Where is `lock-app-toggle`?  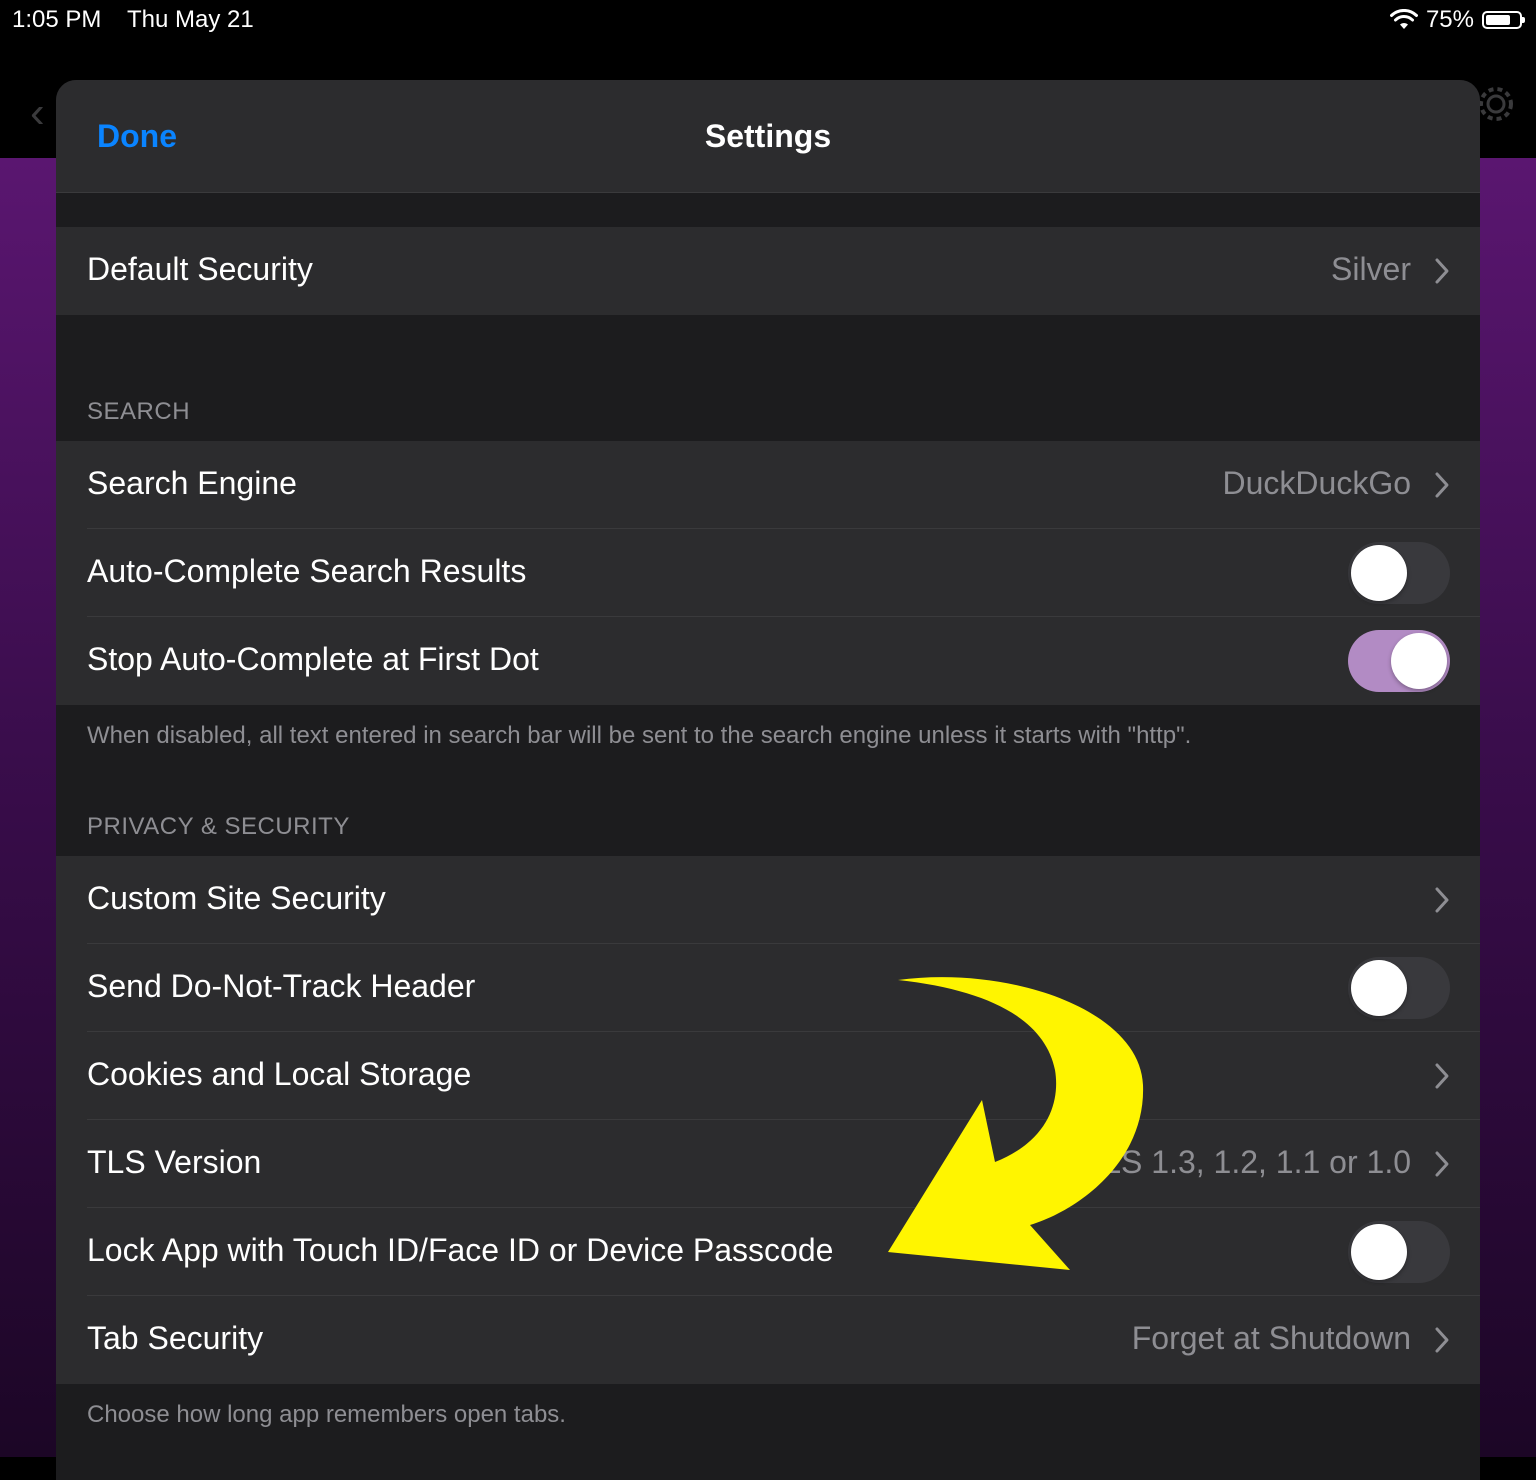 lock-app-toggle is located at coordinates (1399, 1252).